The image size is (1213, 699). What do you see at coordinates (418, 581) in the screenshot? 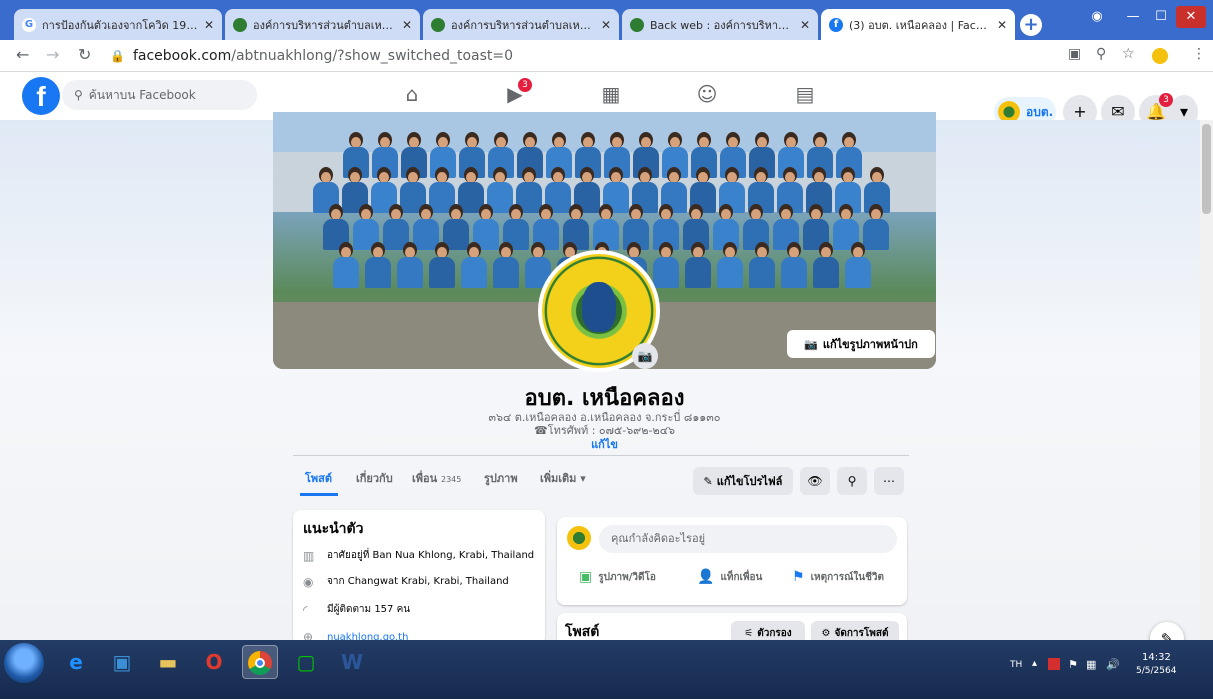
I see `from-text: จาก Changwat Krabi, Krabi, Thailand` at bounding box center [418, 581].